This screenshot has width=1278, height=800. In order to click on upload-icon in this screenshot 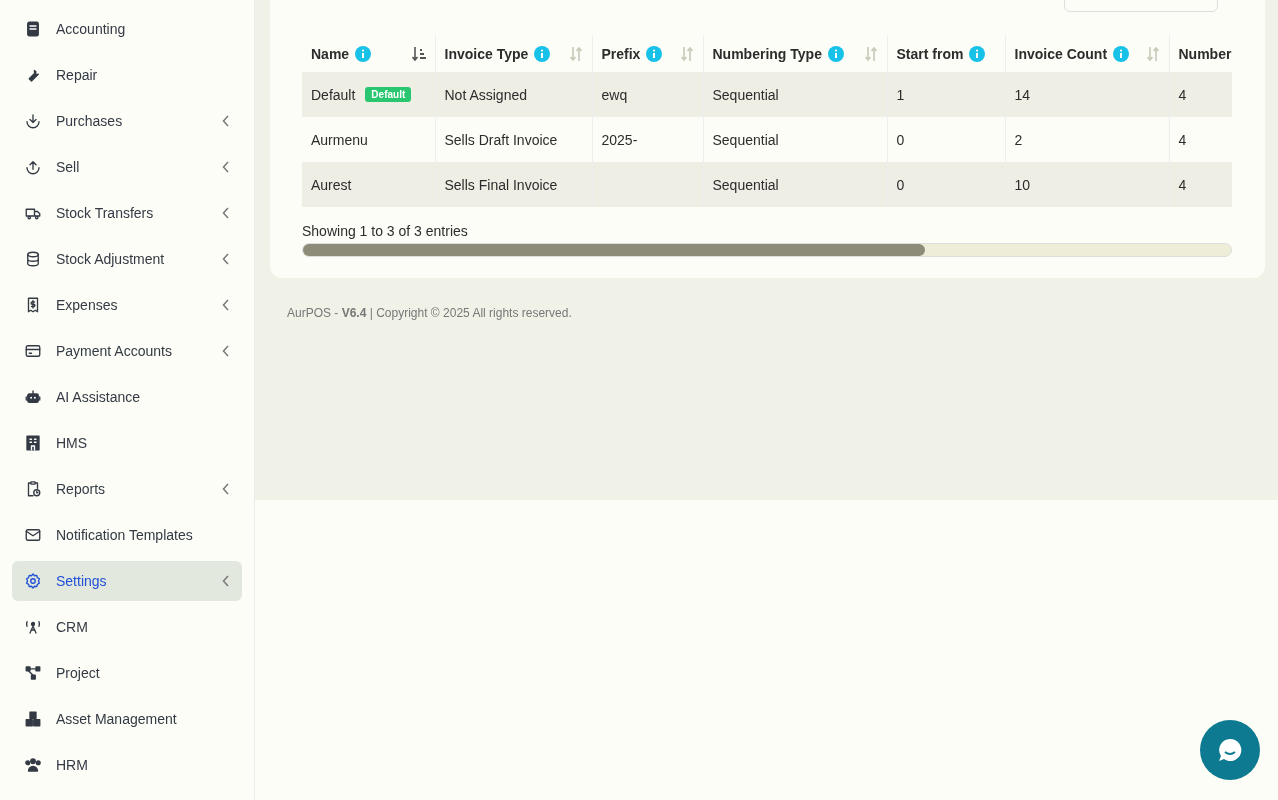, I will do `click(33, 167)`.